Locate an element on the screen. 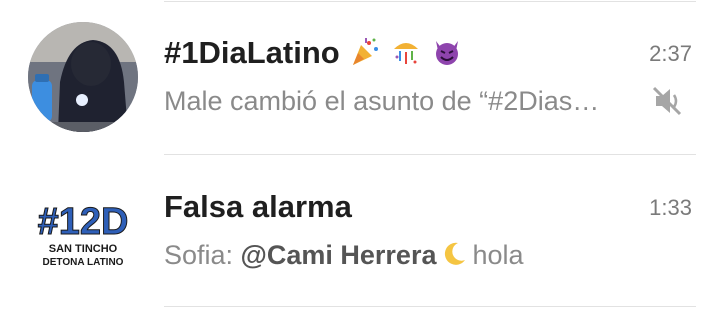  chat-title: #1DiaLatino is located at coordinates (313, 53).